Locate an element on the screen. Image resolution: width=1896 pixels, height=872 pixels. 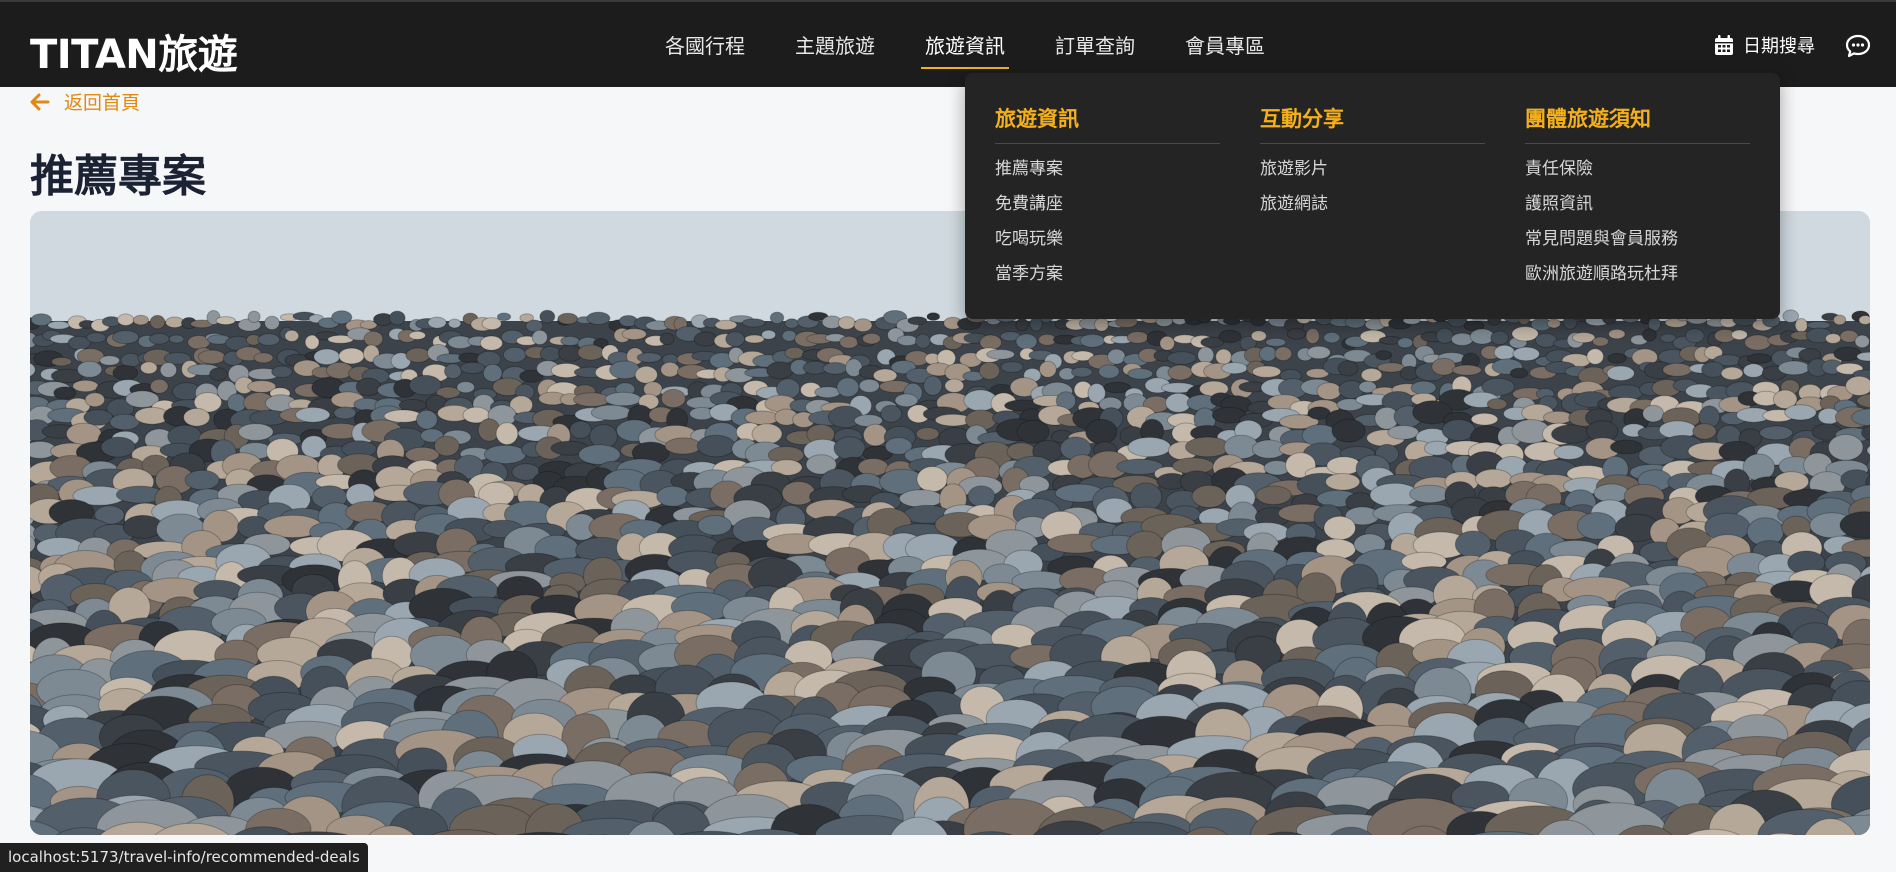
back-home-link: 返回首頁 is located at coordinates (85, 101).